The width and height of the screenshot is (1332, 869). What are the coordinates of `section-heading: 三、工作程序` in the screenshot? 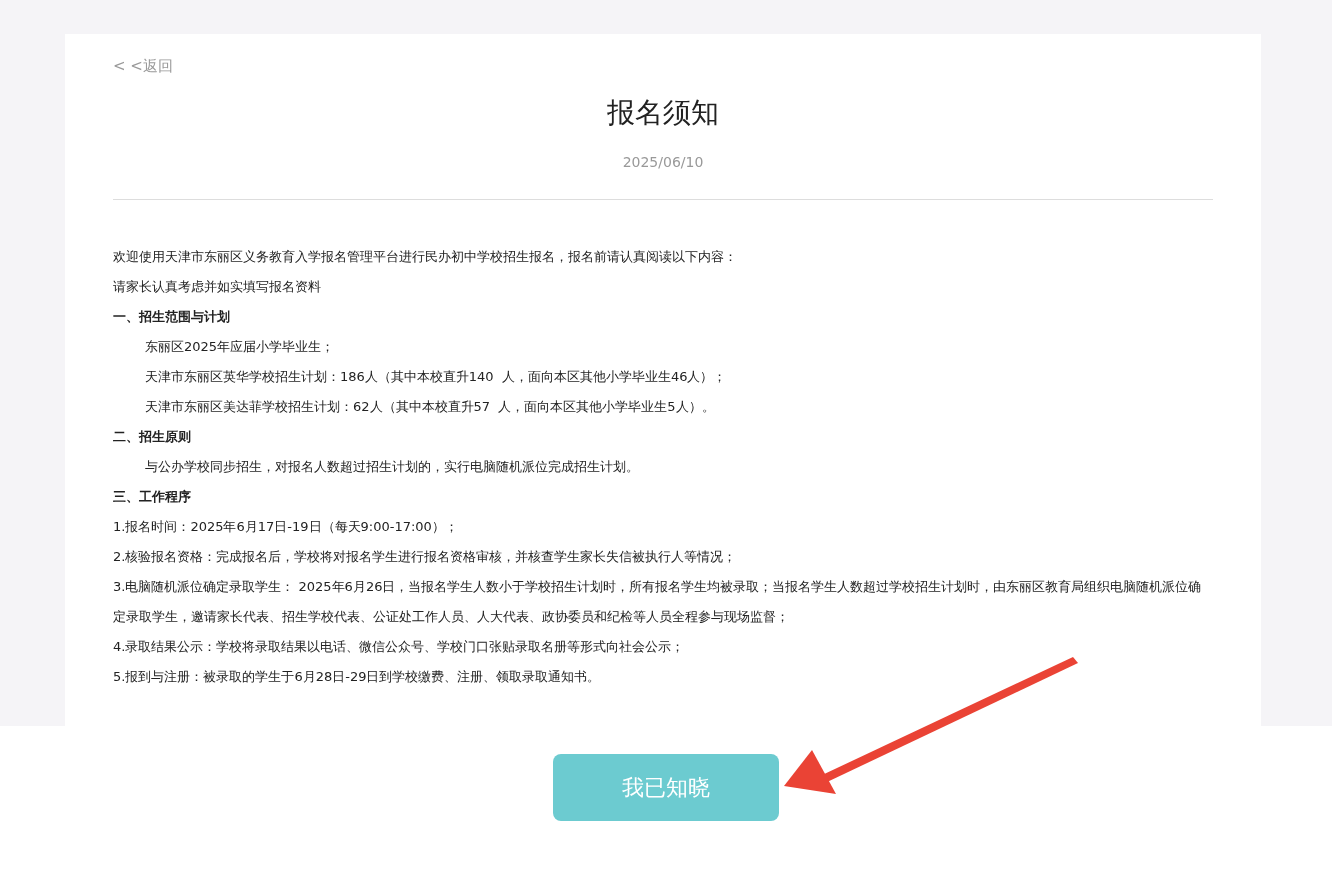 It's located at (152, 497).